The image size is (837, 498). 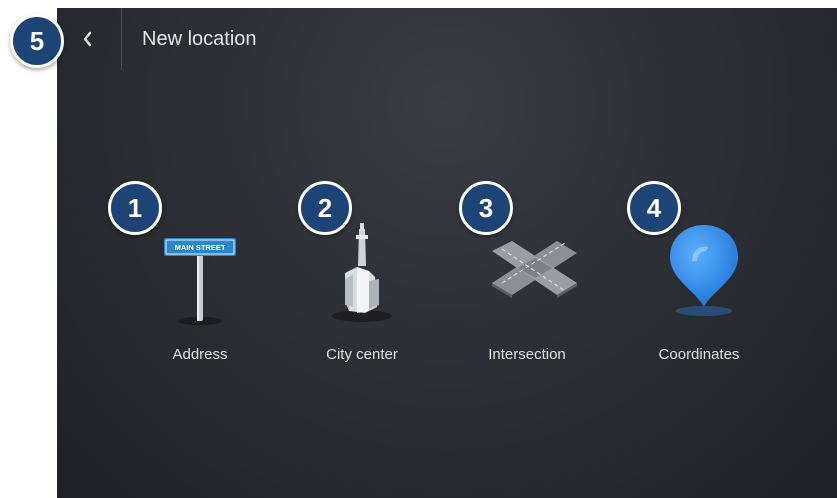 I want to click on option-label: Address, so click(x=200, y=354).